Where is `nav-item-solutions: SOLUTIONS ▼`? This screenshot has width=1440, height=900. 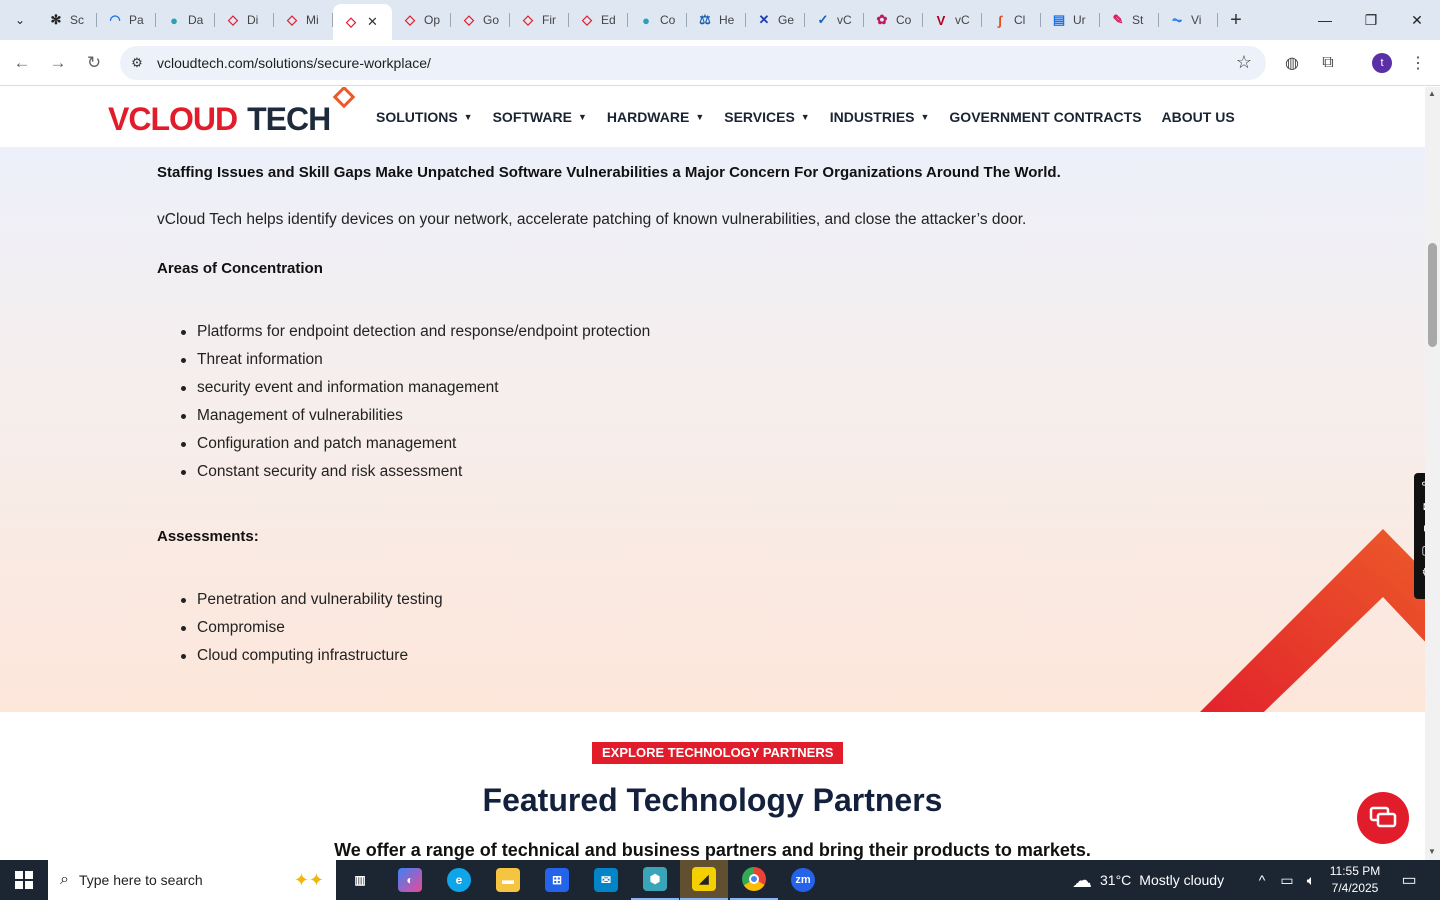
nav-item-solutions: SOLUTIONS ▼ is located at coordinates (424, 117).